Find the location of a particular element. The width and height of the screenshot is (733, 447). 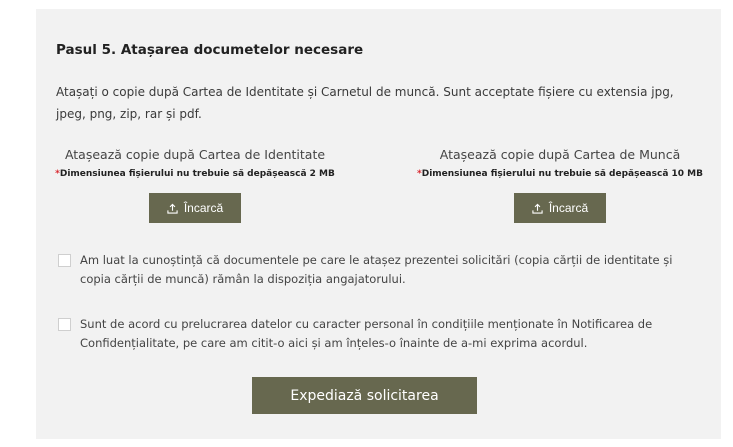

upload-work-book-button: Încarcă is located at coordinates (560, 208).